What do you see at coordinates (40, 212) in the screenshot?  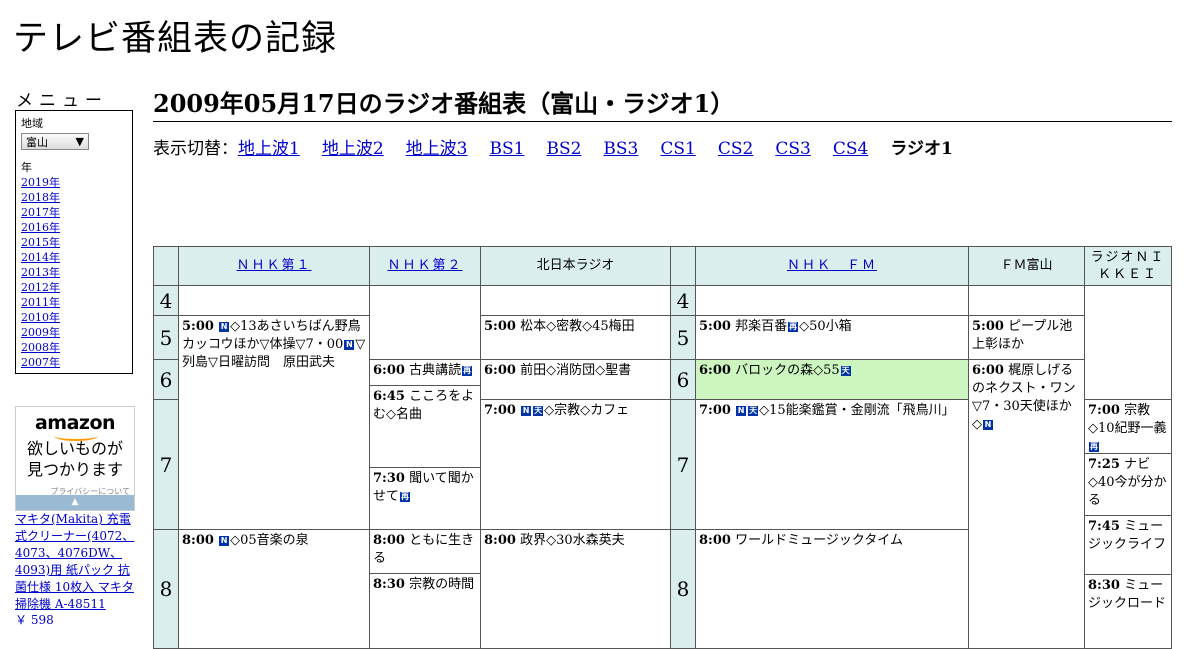 I see `year-link: 2017年` at bounding box center [40, 212].